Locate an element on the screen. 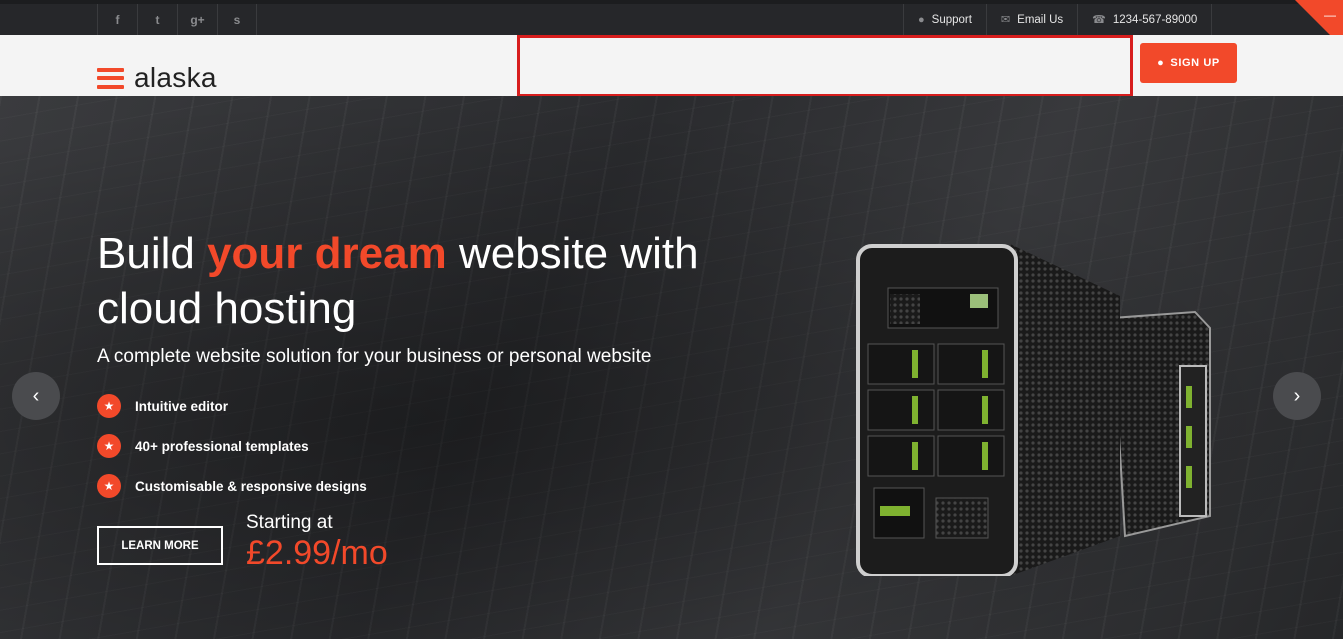 This screenshot has width=1343, height=639. phone-number: 1234-567-89000 is located at coordinates (1155, 19).